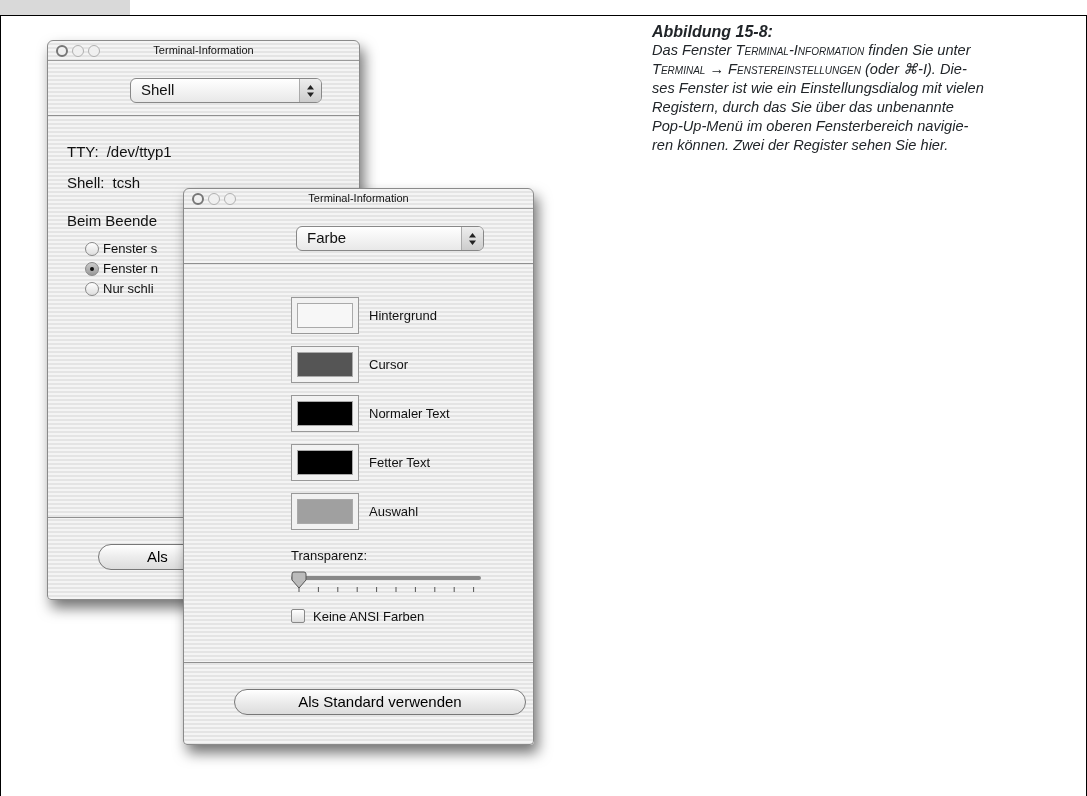 The height and width of the screenshot is (796, 1087). Describe the element at coordinates (83, 152) in the screenshot. I see `field-label: TTY:` at that location.